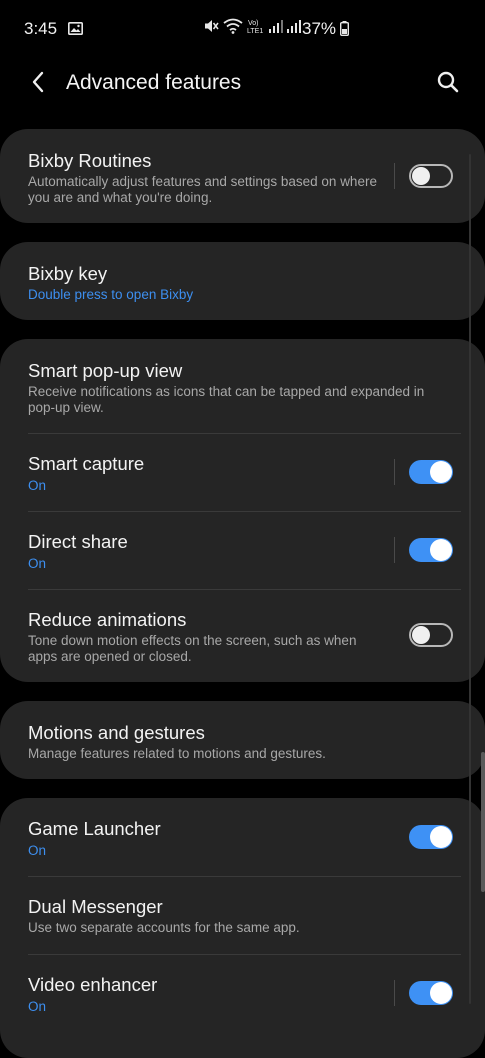 Image resolution: width=485 pixels, height=1058 pixels. Describe the element at coordinates (107, 619) in the screenshot. I see `setting-title: Reduce animations` at that location.